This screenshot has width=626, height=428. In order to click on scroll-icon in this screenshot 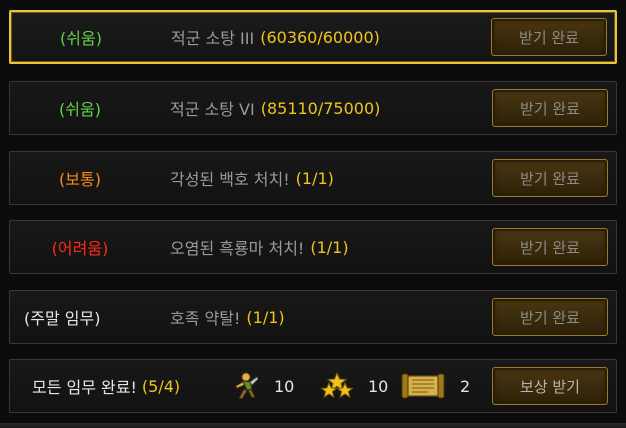, I will do `click(423, 386)`.